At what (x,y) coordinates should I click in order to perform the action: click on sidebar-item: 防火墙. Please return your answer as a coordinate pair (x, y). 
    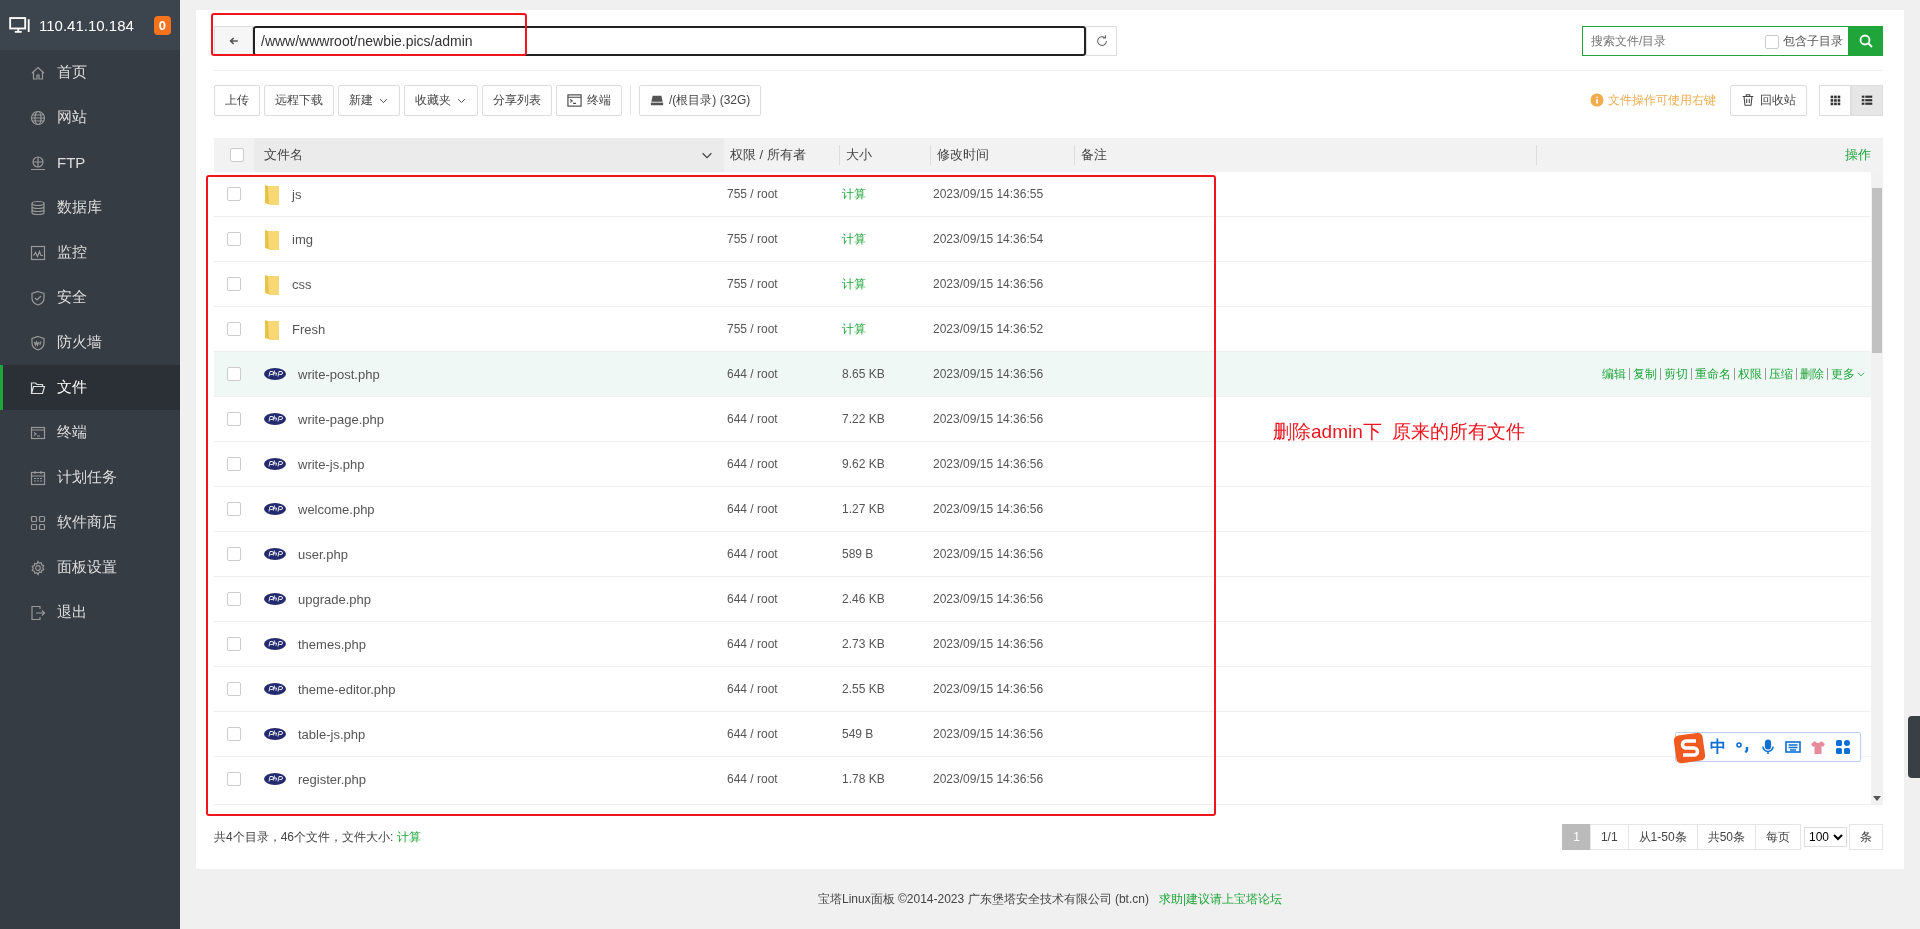
    Looking at the image, I should click on (90, 342).